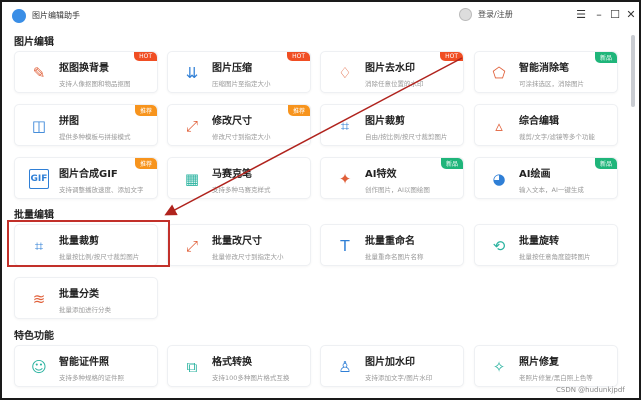 Image resolution: width=641 pixels, height=400 pixels. I want to click on close-icon: ✕, so click(631, 14).